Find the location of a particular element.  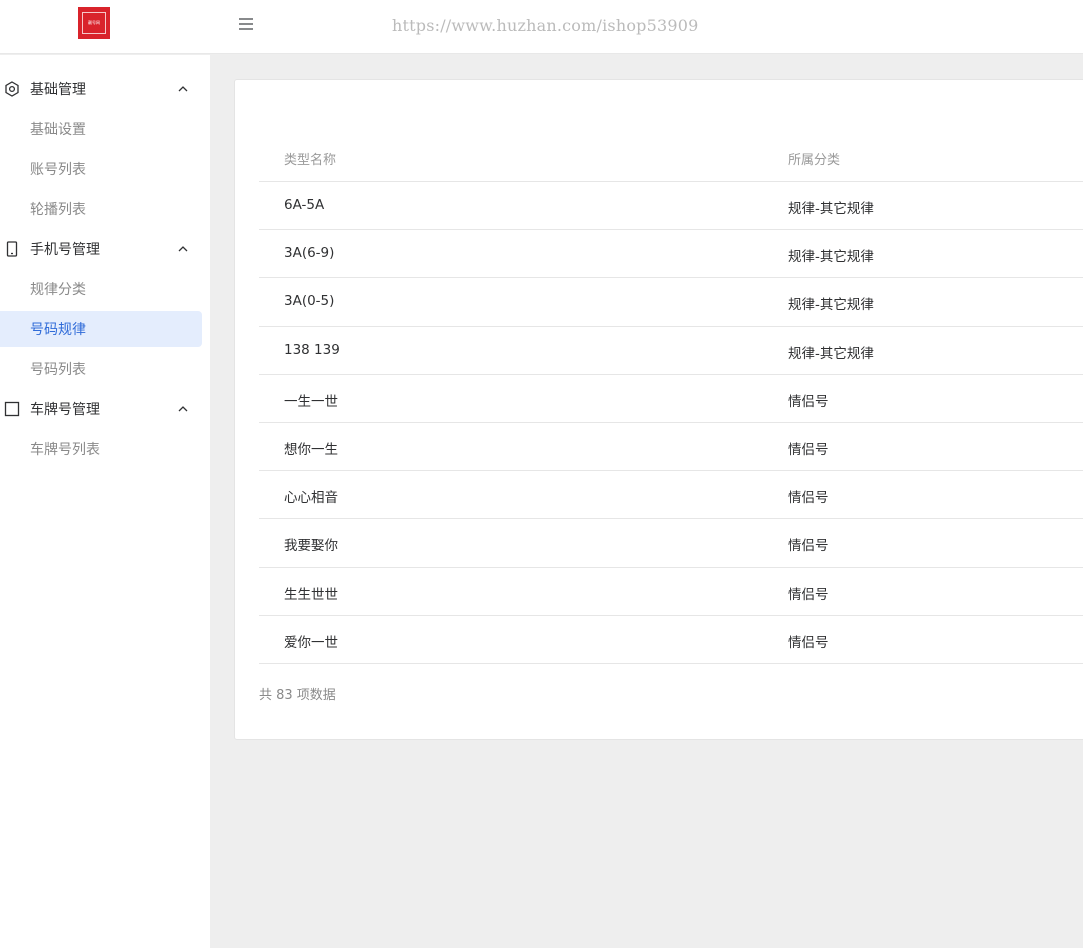

sidebar-item-label: 规律分类 is located at coordinates (58, 290).